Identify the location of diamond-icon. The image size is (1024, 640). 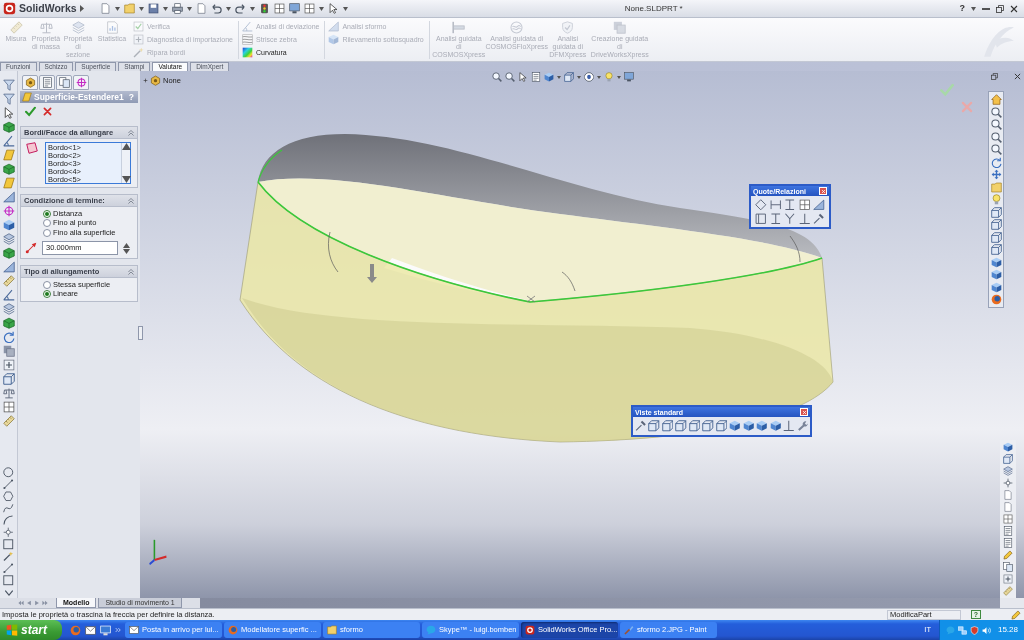
(761, 205).